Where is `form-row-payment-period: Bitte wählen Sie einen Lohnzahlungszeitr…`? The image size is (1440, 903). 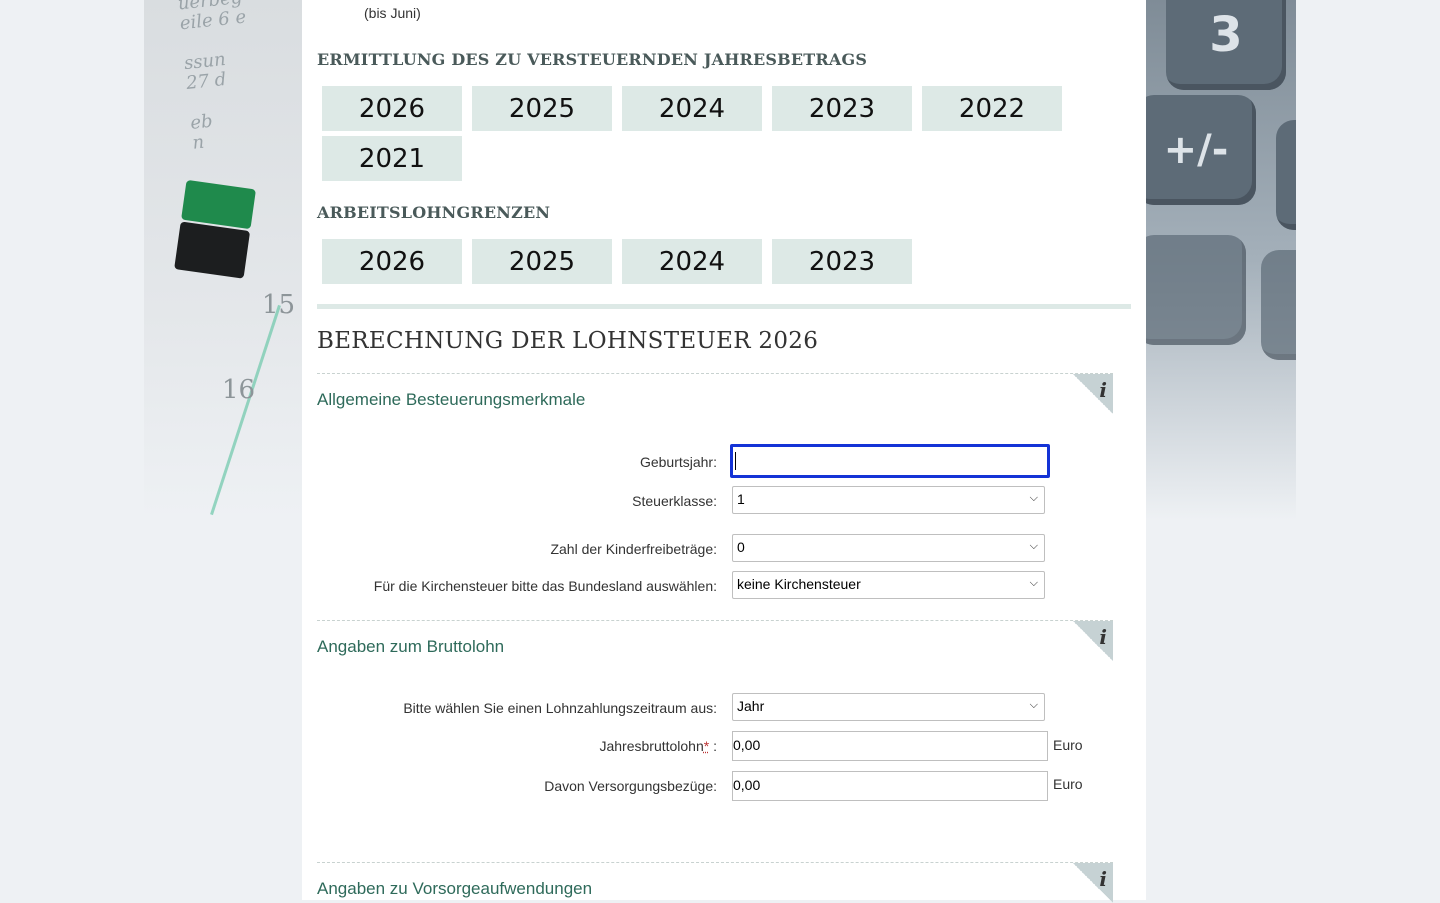
form-row-payment-period: Bitte wählen Sie einen Lohnzahlungszeitr… is located at coordinates (717, 708).